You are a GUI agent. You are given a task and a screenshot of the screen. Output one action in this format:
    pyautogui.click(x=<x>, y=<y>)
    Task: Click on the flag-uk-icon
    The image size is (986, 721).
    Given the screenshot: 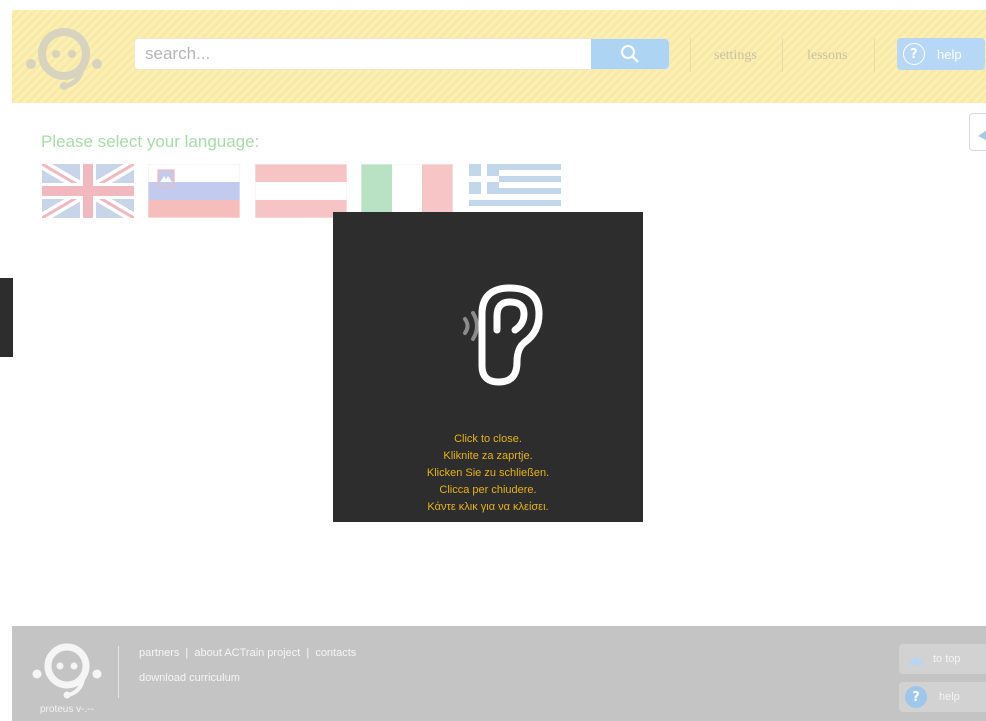 What is the action you would take?
    pyautogui.click(x=88, y=191)
    